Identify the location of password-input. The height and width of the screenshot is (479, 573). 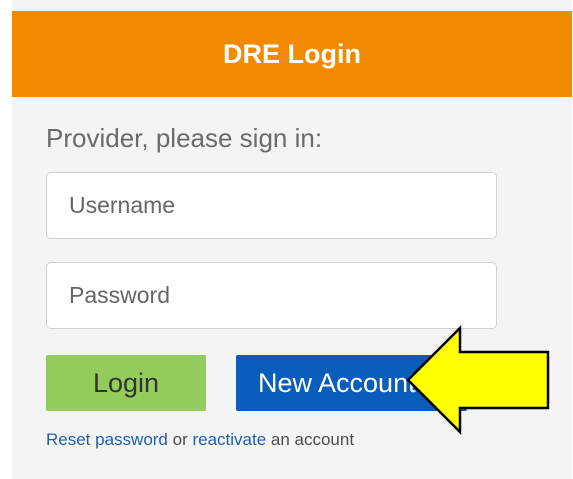
(281, 295).